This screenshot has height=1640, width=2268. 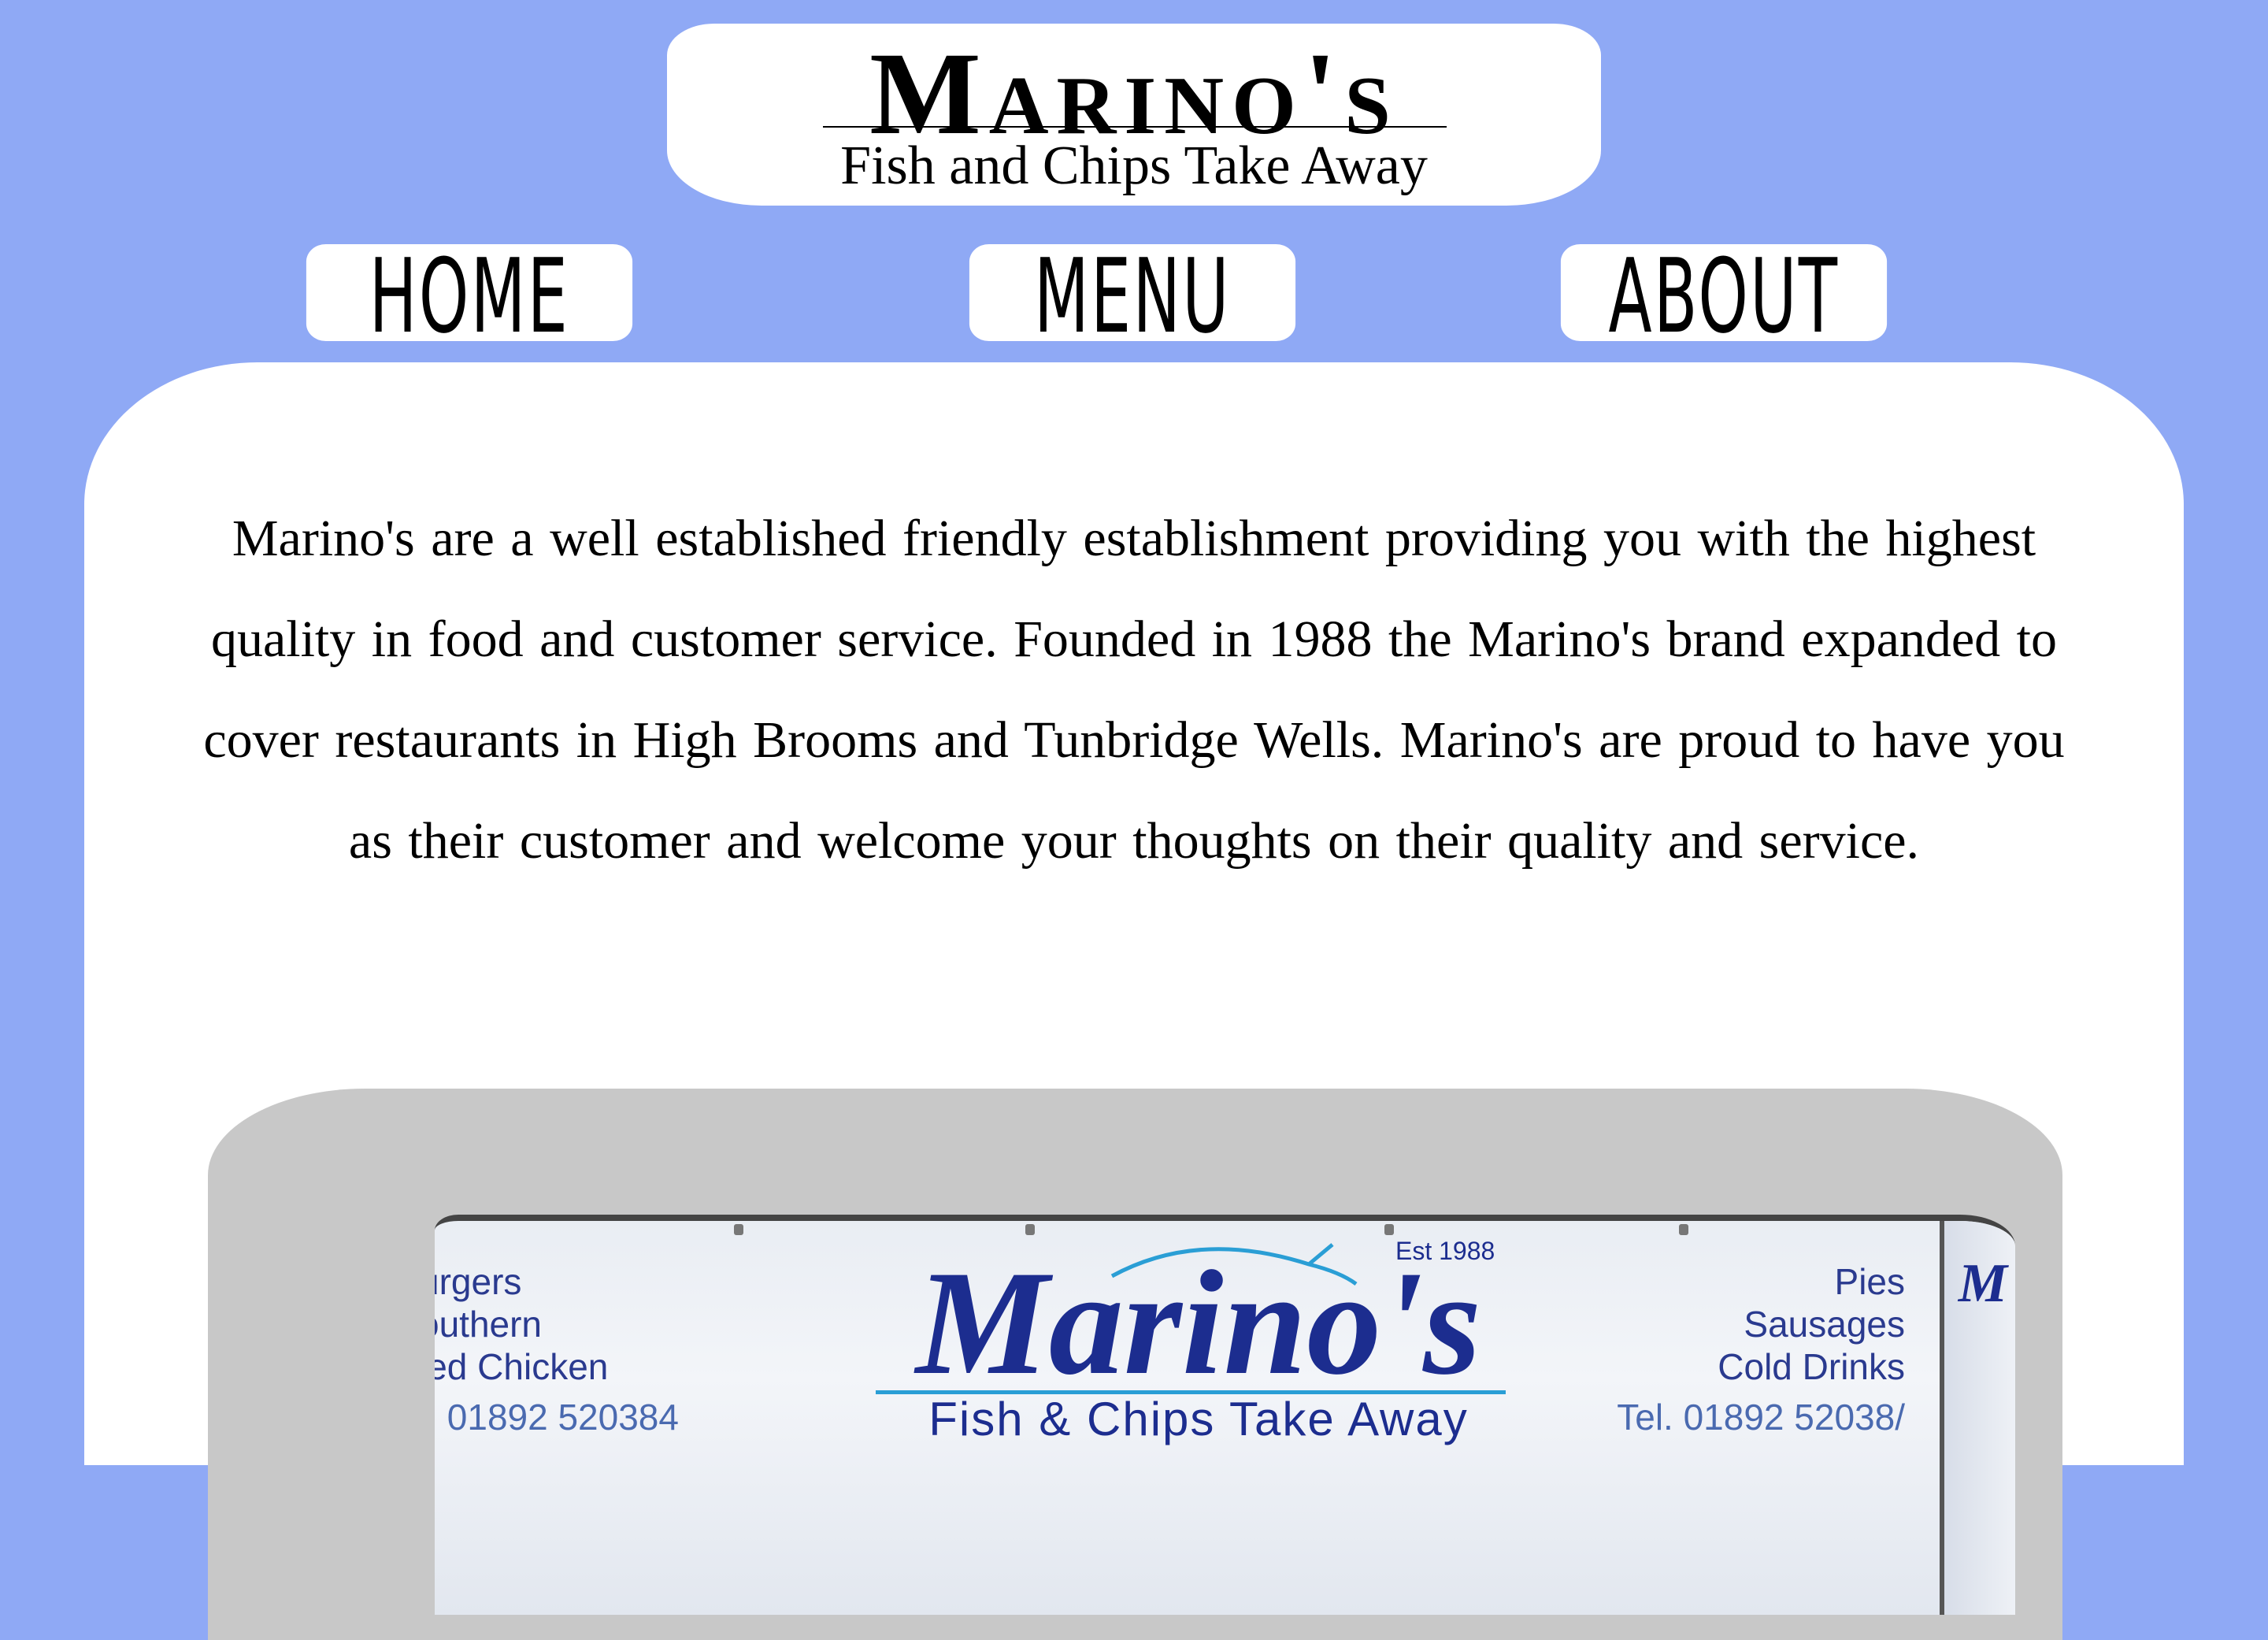 I want to click on sign-phone-left: l. 01892 520384, so click(x=557, y=1417).